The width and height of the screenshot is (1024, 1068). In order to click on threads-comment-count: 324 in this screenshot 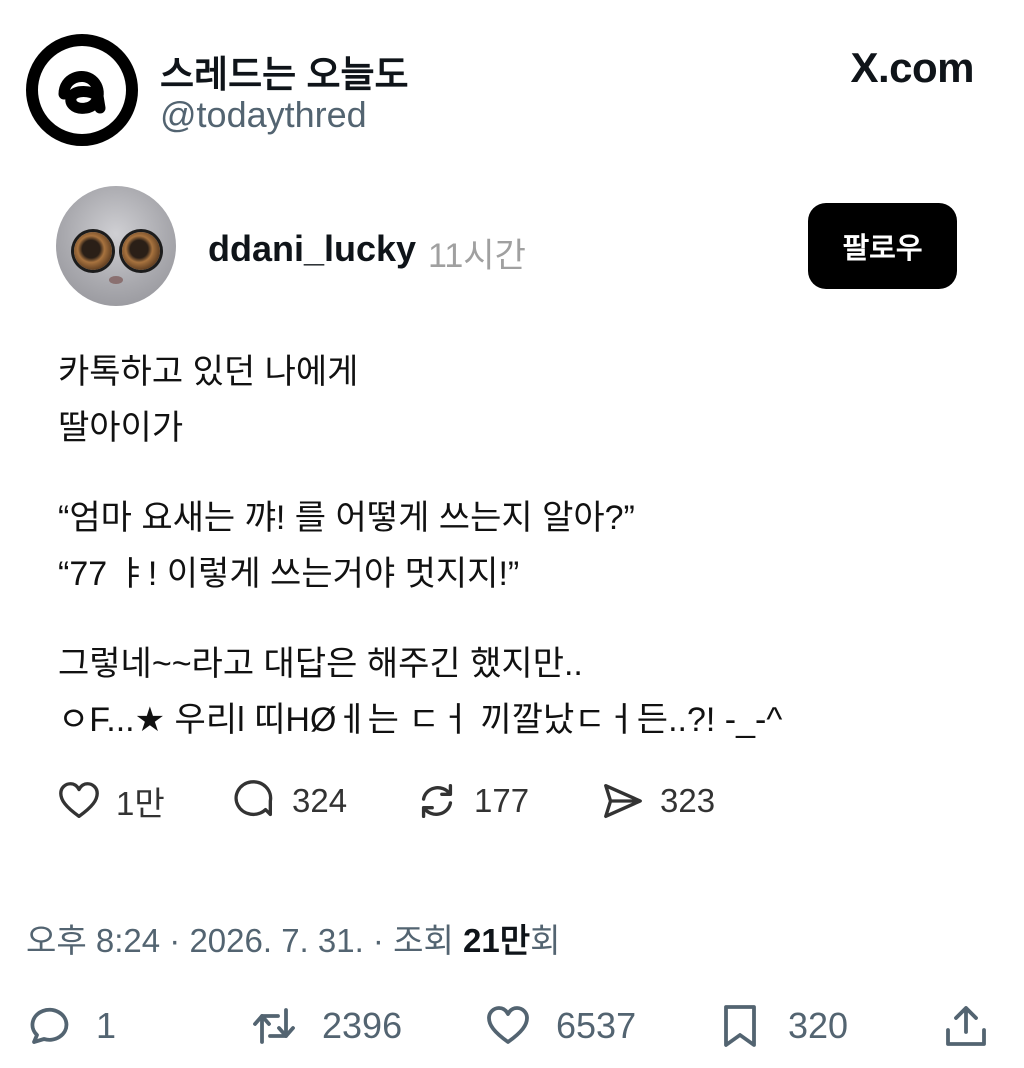, I will do `click(320, 800)`.